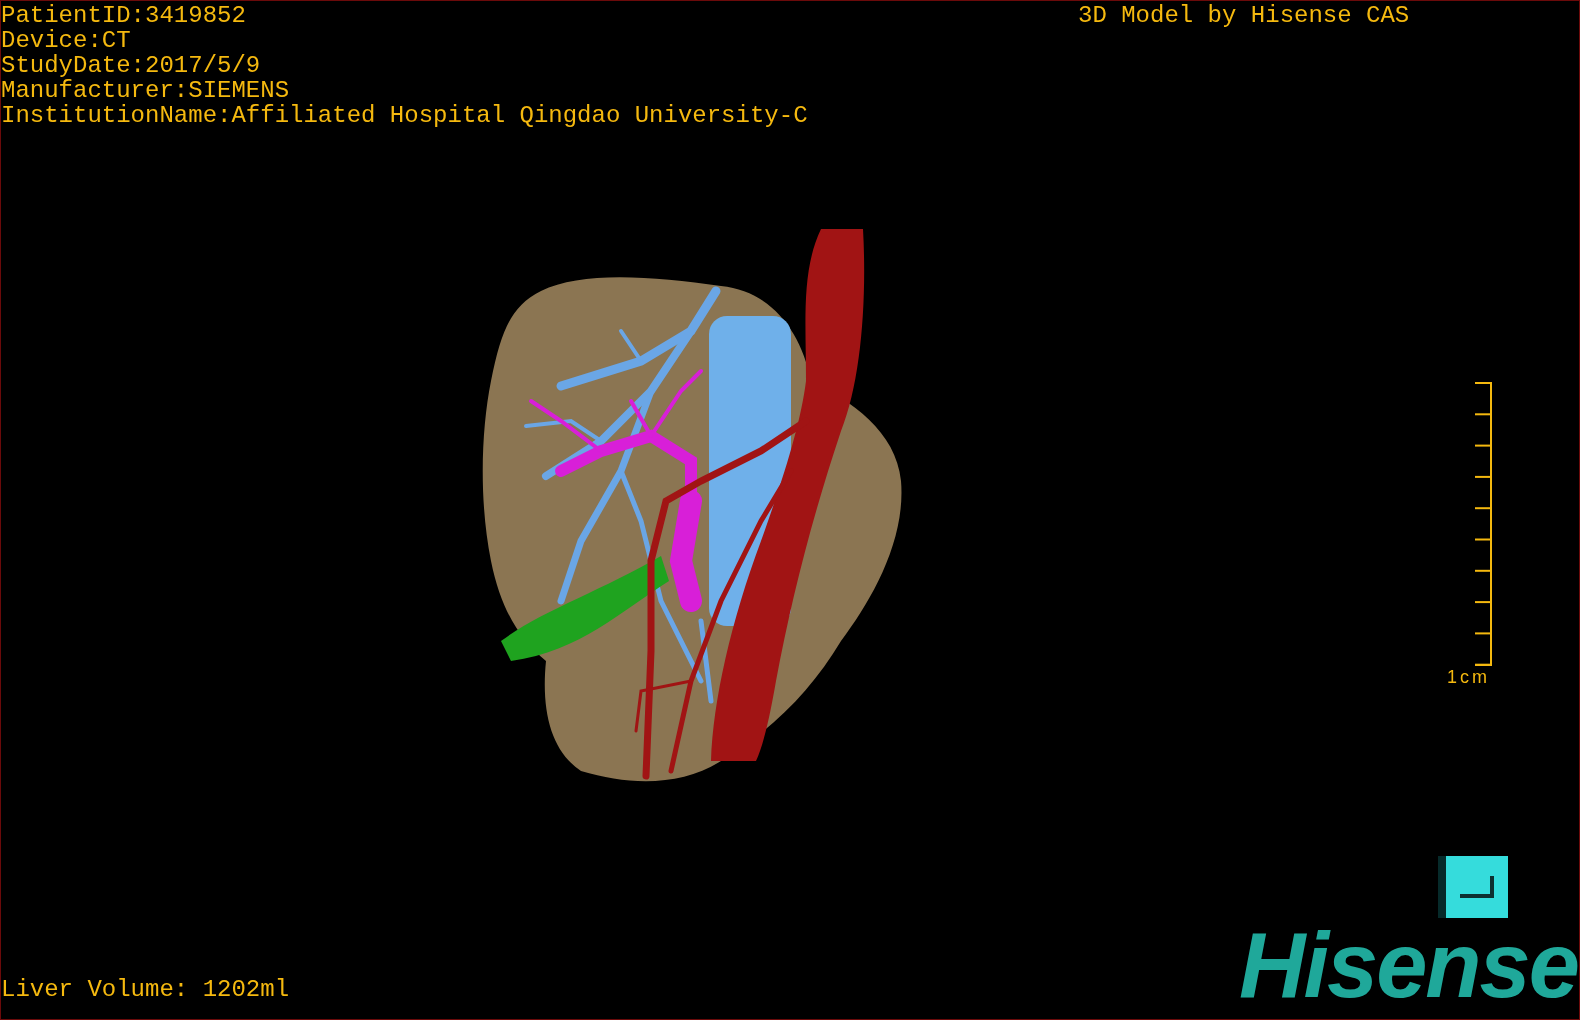 This screenshot has width=1580, height=1020. Describe the element at coordinates (1477, 887) in the screenshot. I see `corner-icon` at that location.